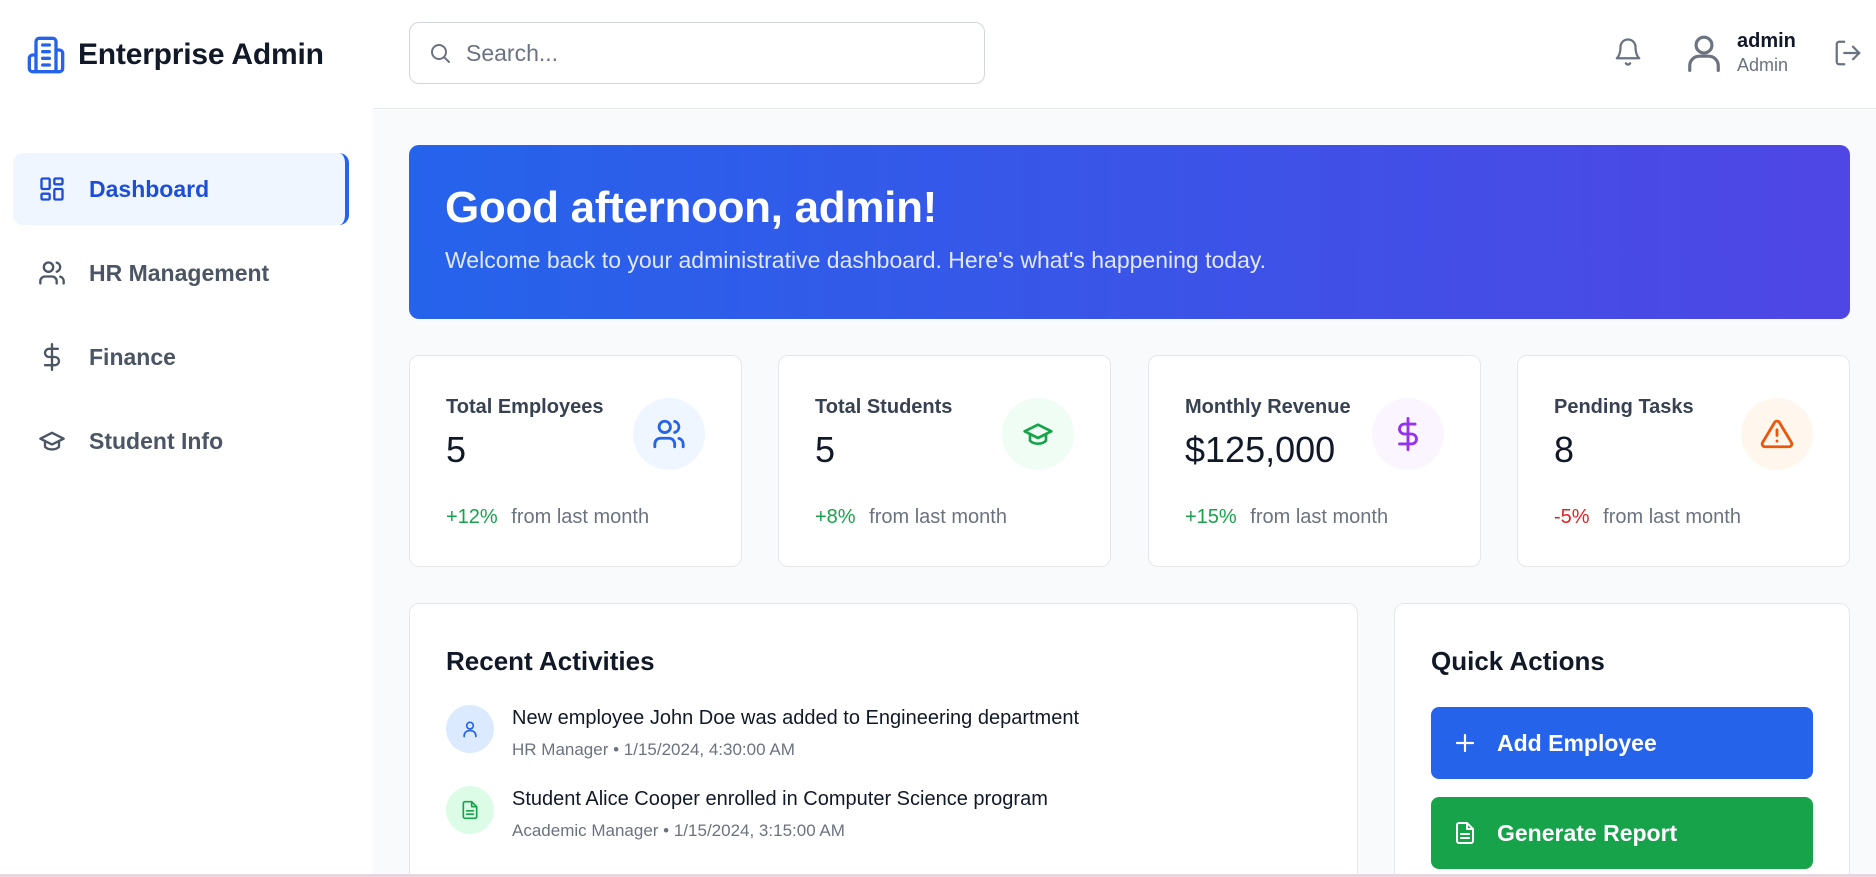 The height and width of the screenshot is (877, 1876). What do you see at coordinates (472, 517) in the screenshot?
I see `stat-change-percent: +12%` at bounding box center [472, 517].